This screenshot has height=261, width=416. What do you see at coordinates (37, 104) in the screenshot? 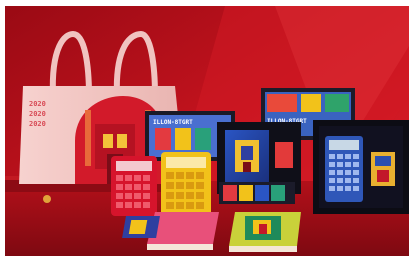
I see `bag-print-1: 2020` at bounding box center [37, 104].